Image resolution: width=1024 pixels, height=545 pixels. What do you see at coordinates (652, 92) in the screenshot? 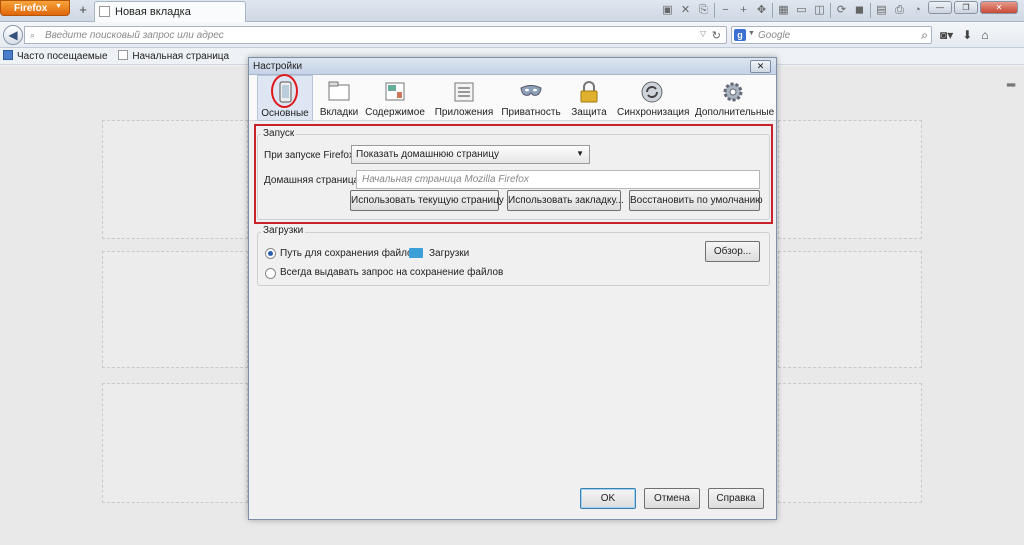
I see `sync-icon` at bounding box center [652, 92].